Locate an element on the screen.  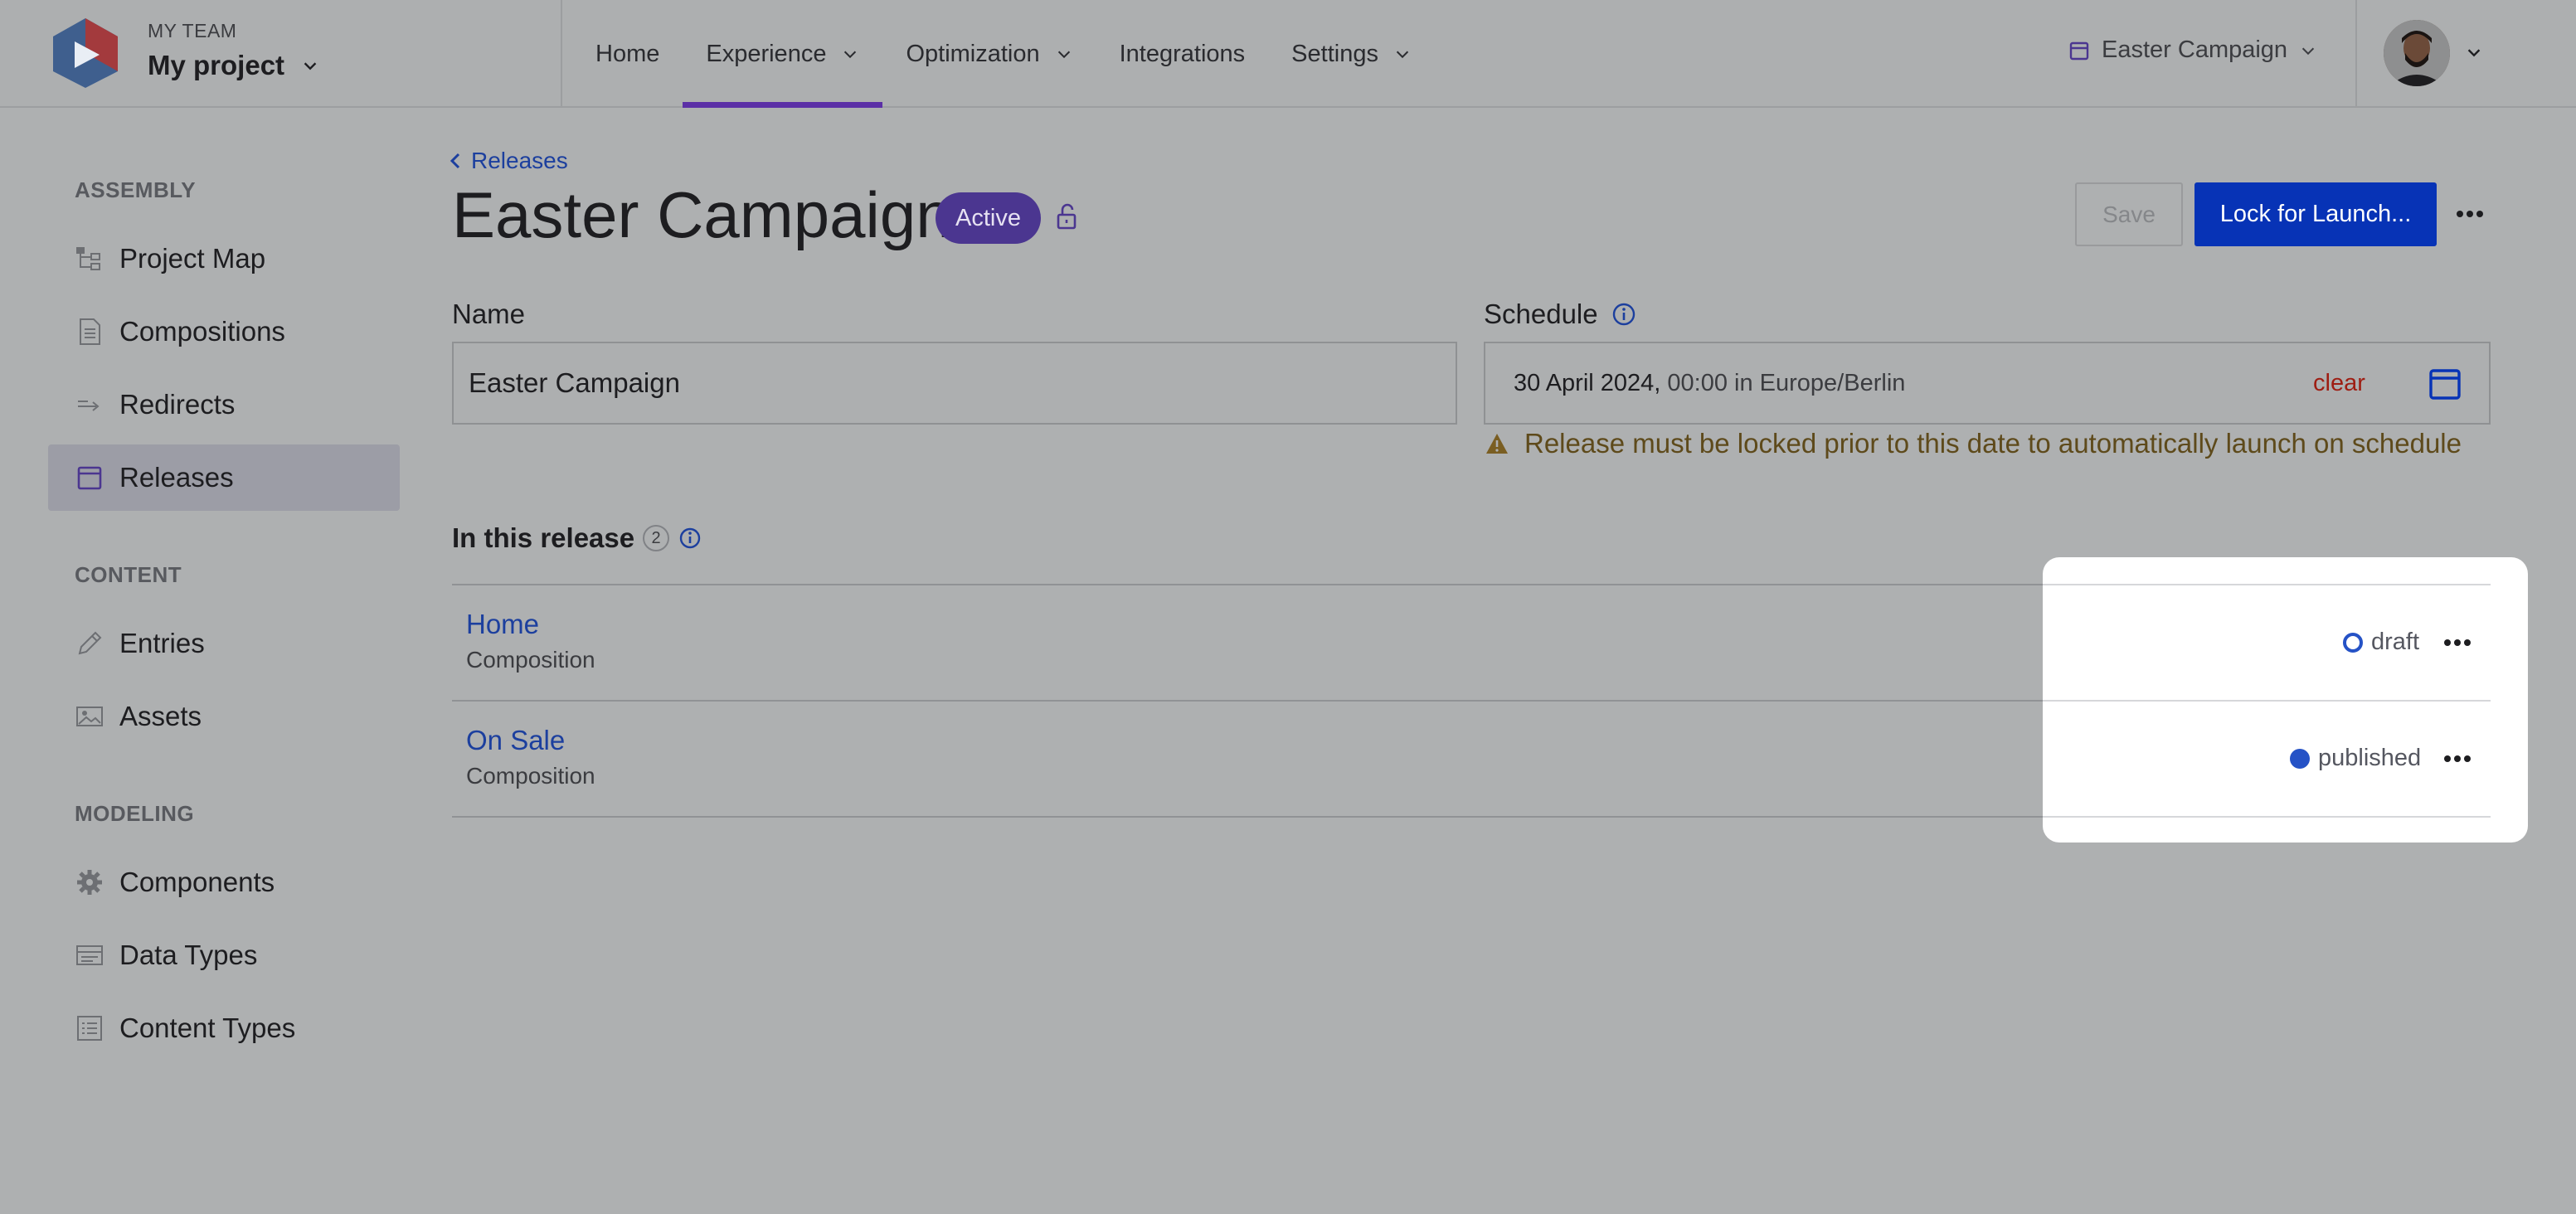
schedule-label-text: Schedule is located at coordinates (1541, 314).